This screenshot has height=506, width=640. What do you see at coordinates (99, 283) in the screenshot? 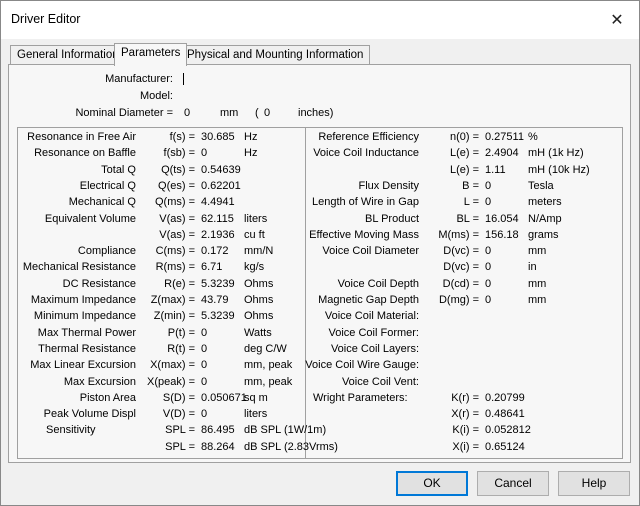
I see `param-name: DC Resistance` at bounding box center [99, 283].